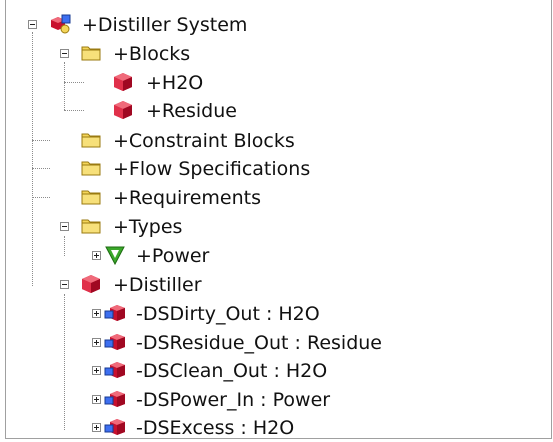 Image resolution: width=553 pixels, height=442 pixels. I want to click on node-label: -DSDirty_Out : H2O, so click(228, 313).